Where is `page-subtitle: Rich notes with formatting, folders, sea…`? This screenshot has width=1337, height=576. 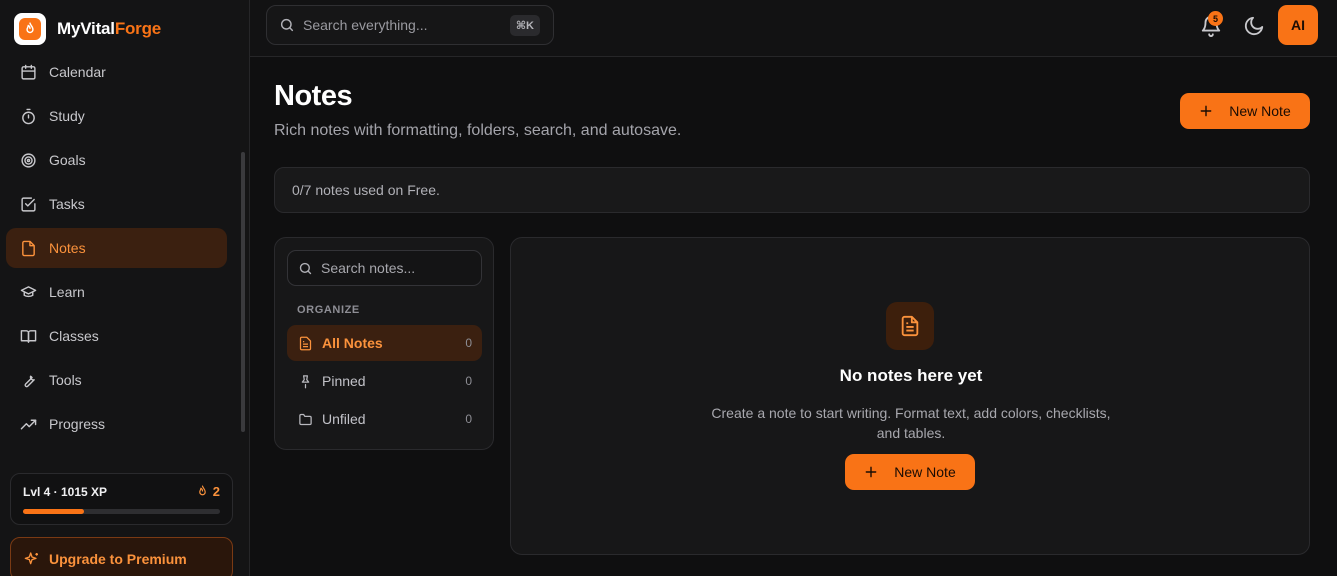 page-subtitle: Rich notes with formatting, folders, sea… is located at coordinates (478, 130).